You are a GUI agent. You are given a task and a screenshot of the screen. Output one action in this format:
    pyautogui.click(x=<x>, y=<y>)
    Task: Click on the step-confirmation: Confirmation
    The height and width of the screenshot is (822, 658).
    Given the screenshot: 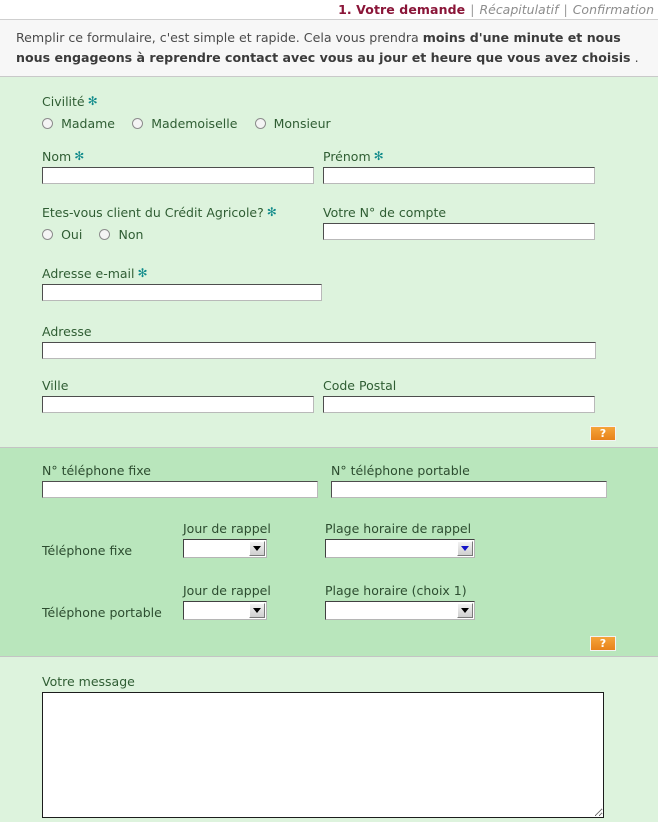 What is the action you would take?
    pyautogui.click(x=613, y=9)
    